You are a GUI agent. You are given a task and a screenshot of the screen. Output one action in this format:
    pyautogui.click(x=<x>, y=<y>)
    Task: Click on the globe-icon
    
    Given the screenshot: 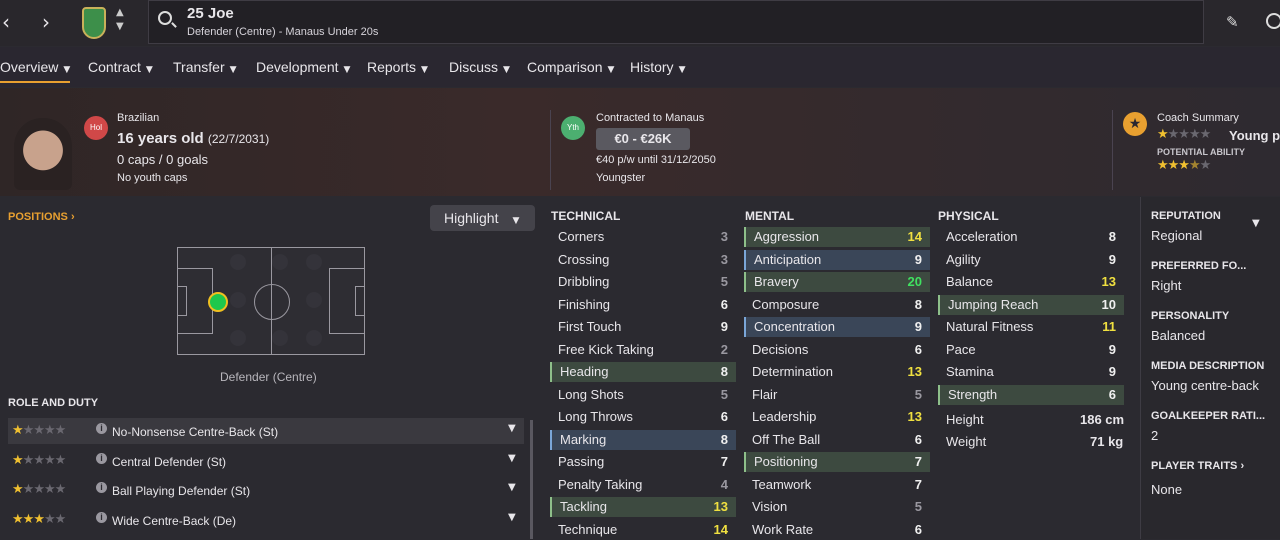 What is the action you would take?
    pyautogui.click(x=1273, y=21)
    